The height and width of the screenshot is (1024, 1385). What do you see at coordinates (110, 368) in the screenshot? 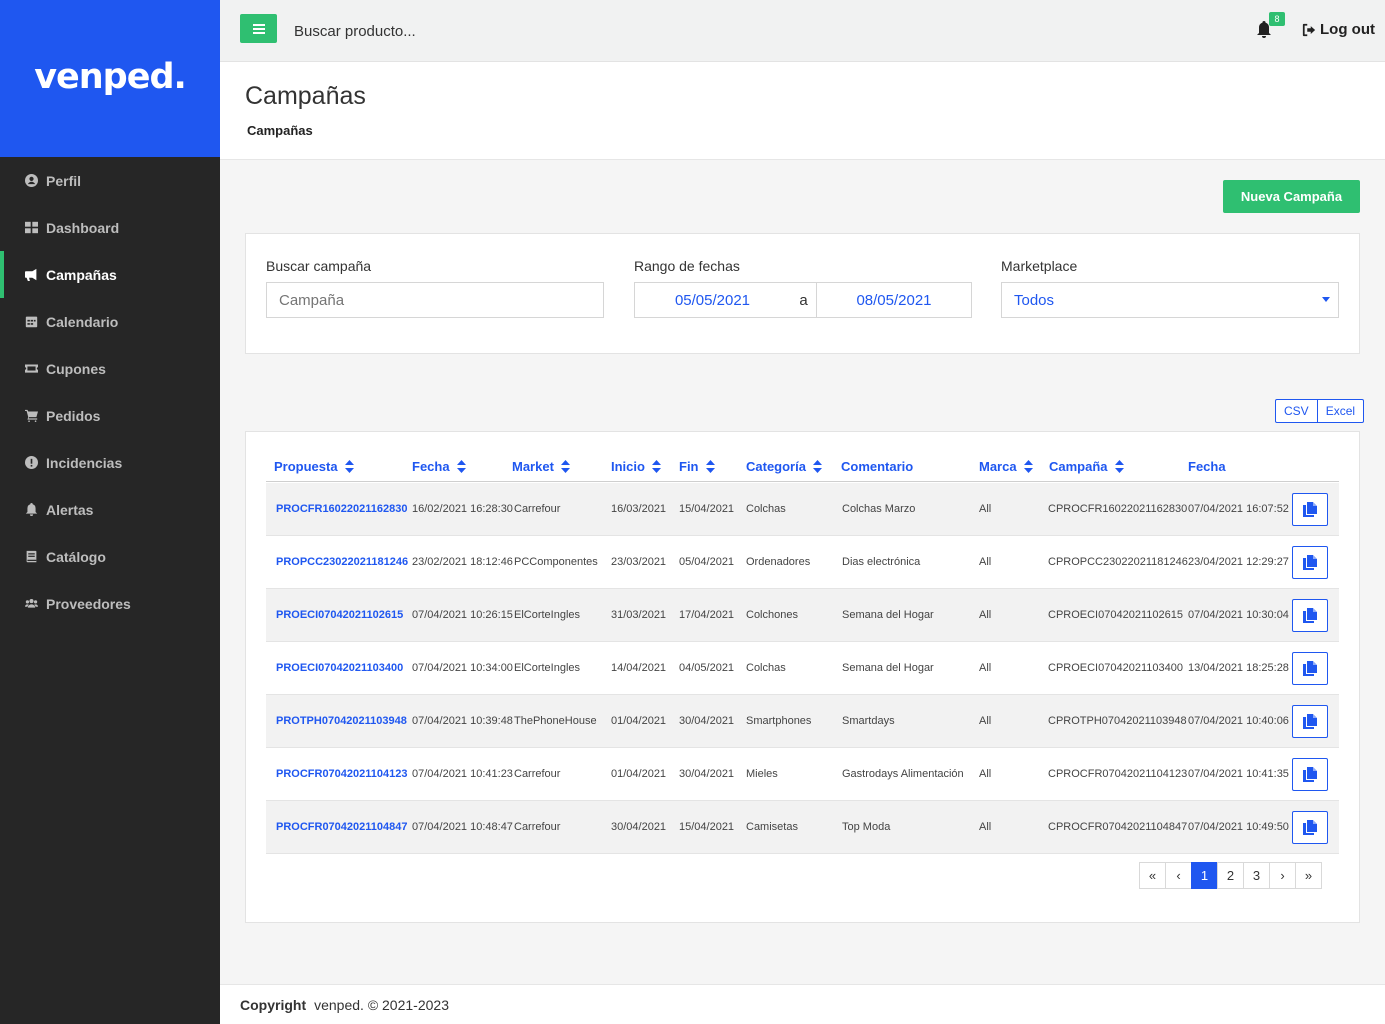
I see `sidebar-item-cupones: Cupones` at bounding box center [110, 368].